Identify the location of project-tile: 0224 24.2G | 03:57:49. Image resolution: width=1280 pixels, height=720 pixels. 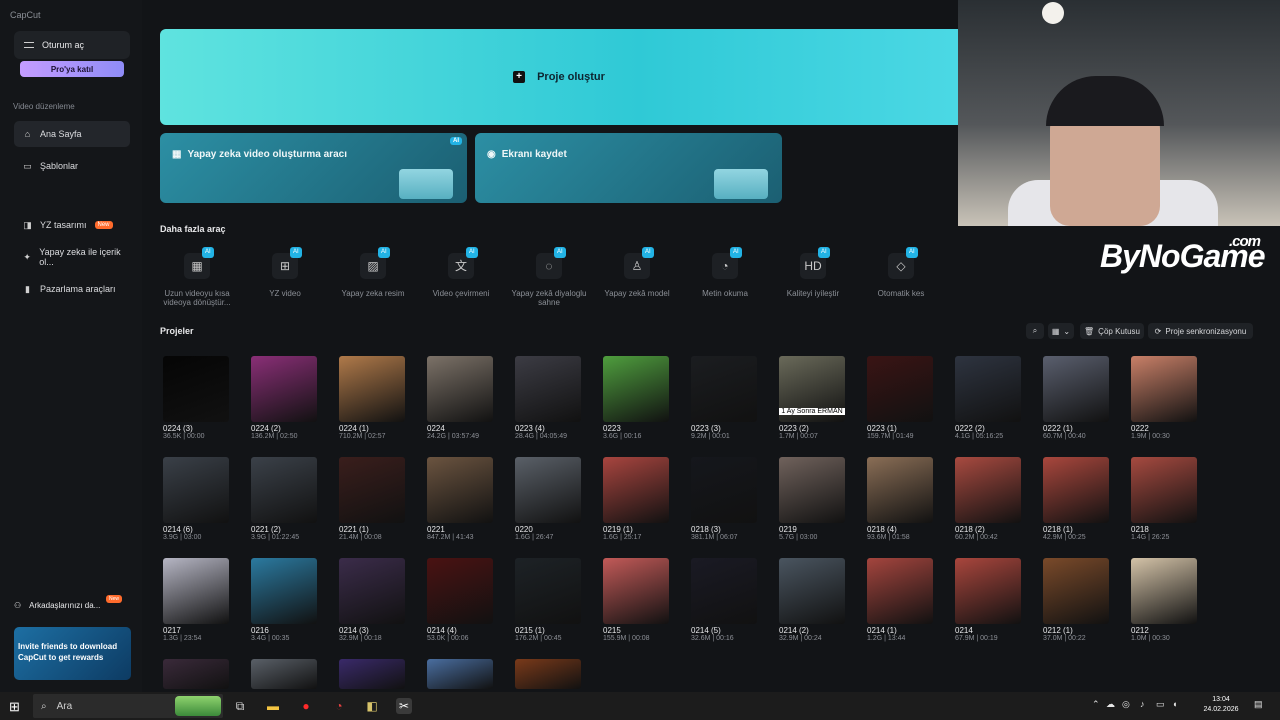
(460, 398).